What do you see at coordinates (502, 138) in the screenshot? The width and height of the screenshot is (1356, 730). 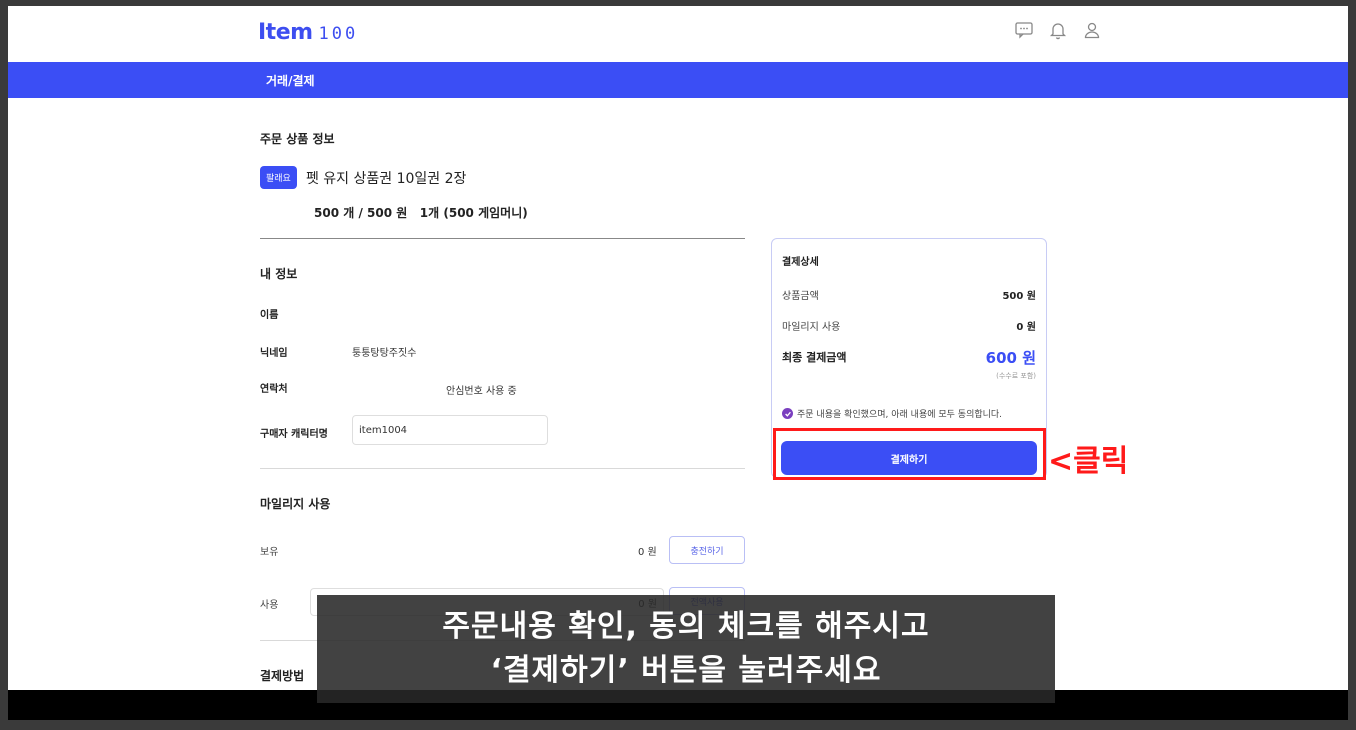 I see `order-section-title-wrap: 주문 상품 정보` at bounding box center [502, 138].